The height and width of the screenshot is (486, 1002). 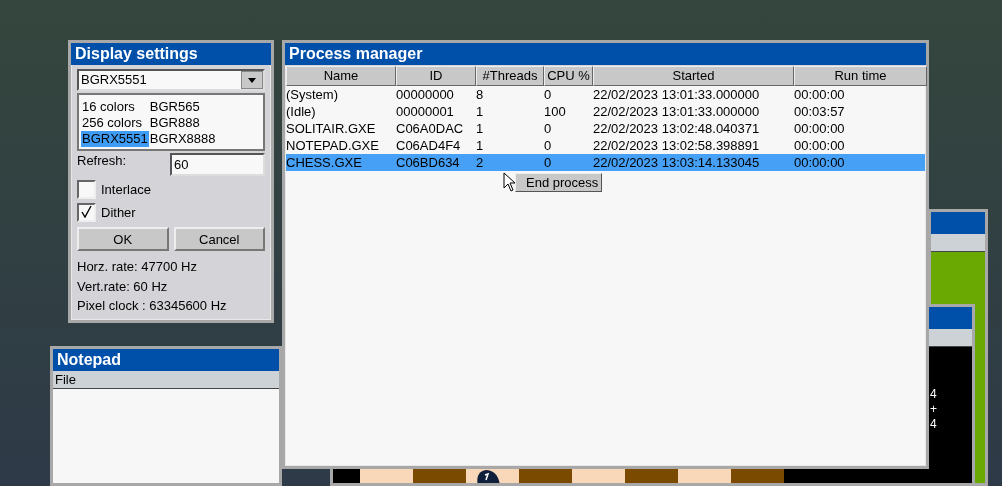 What do you see at coordinates (425, 94) in the screenshot?
I see `table-cell: 00000000` at bounding box center [425, 94].